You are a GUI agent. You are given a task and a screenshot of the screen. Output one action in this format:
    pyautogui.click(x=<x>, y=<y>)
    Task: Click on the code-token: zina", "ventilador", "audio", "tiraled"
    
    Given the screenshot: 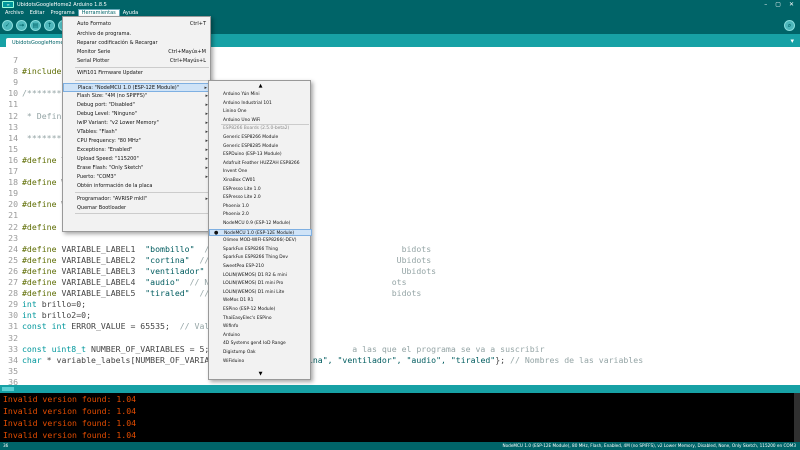 What is the action you would take?
    pyautogui.click(x=399, y=359)
    